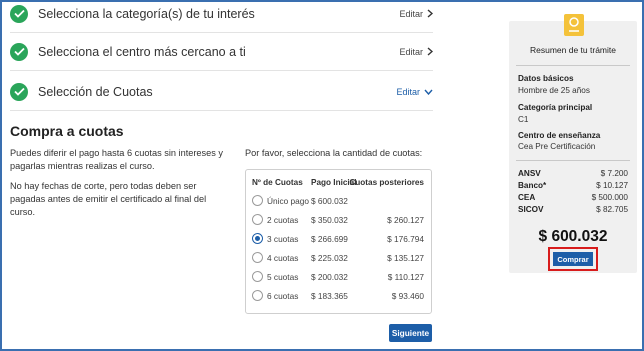 This screenshot has height=351, width=644. I want to click on category-value: C1, so click(523, 119).